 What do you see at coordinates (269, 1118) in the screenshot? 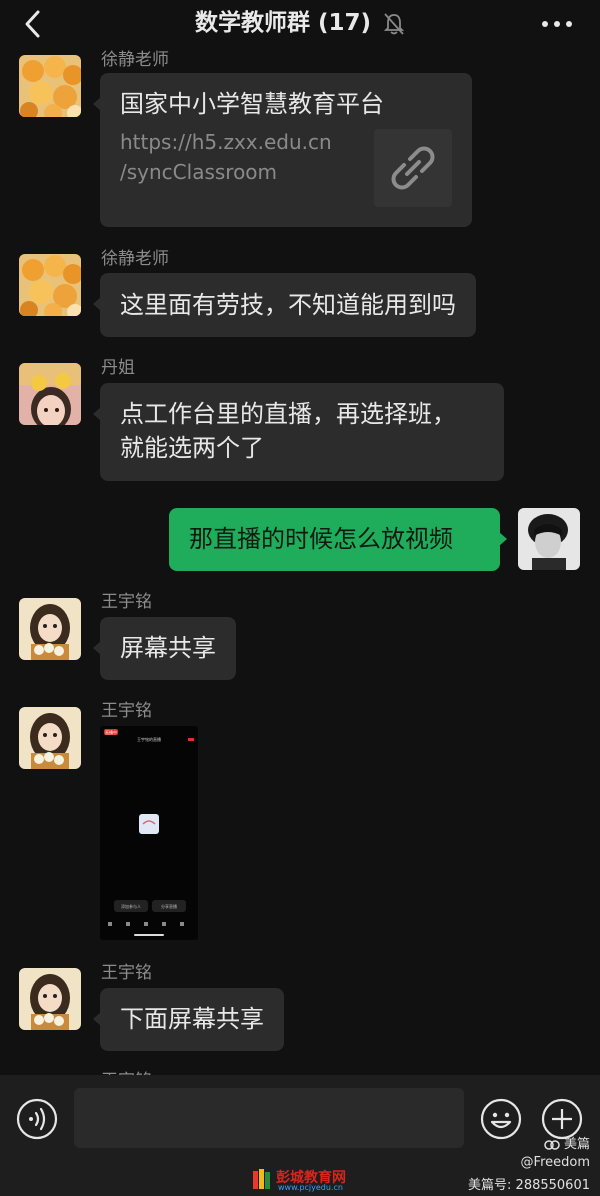
I see `message-input` at bounding box center [269, 1118].